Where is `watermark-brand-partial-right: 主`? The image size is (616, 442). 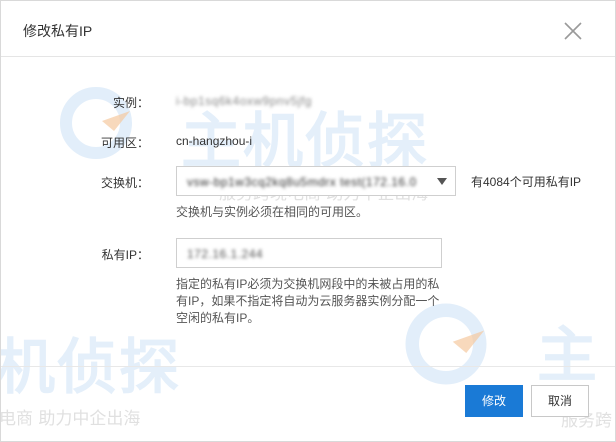
watermark-brand-partial-right: 主 is located at coordinates (568, 356).